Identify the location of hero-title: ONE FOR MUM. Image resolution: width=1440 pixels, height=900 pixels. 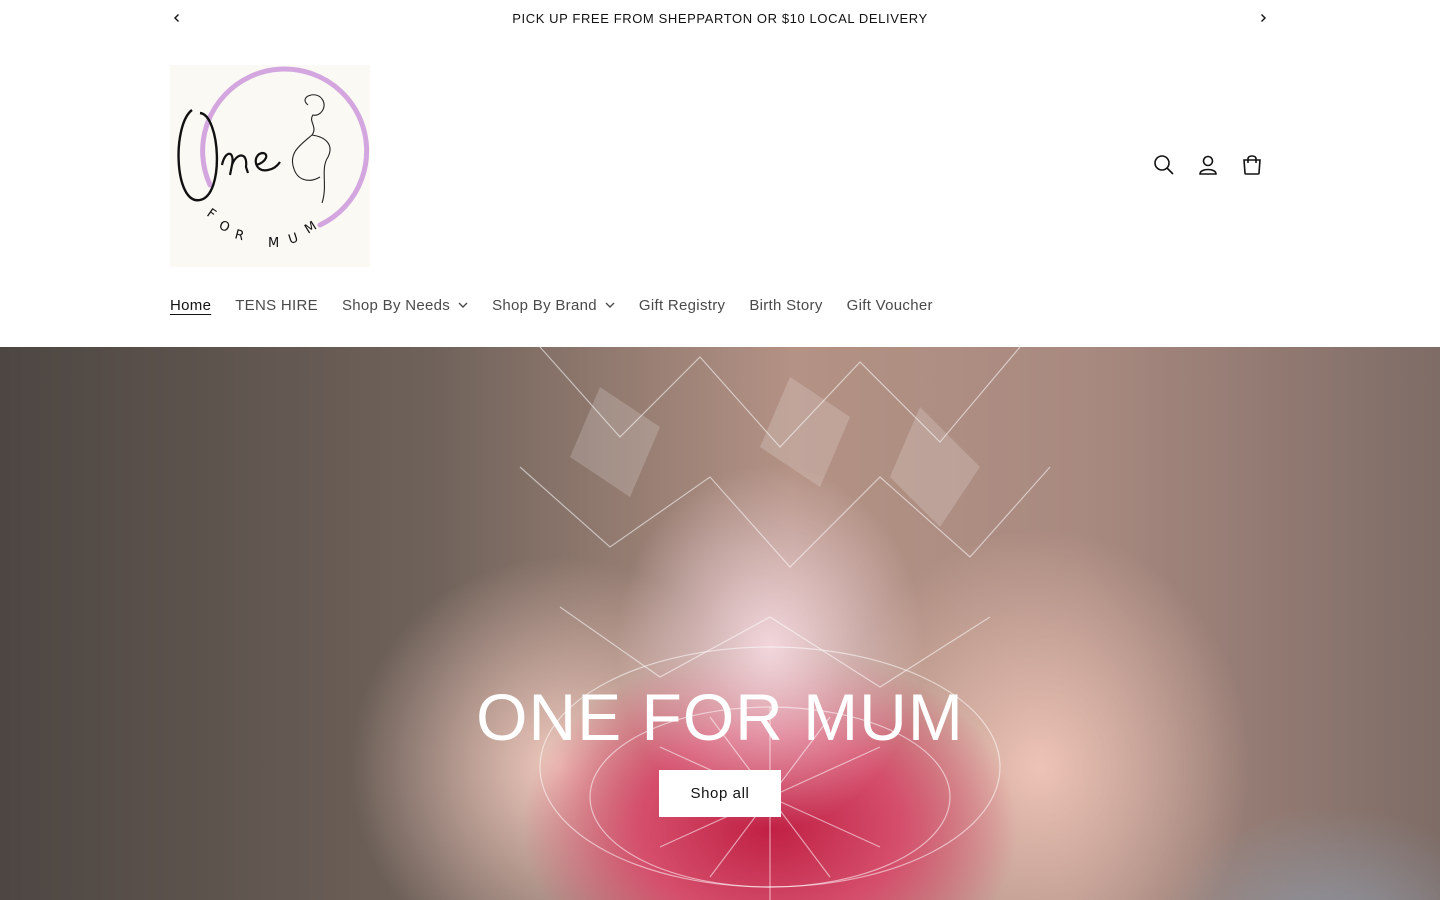
(720, 717).